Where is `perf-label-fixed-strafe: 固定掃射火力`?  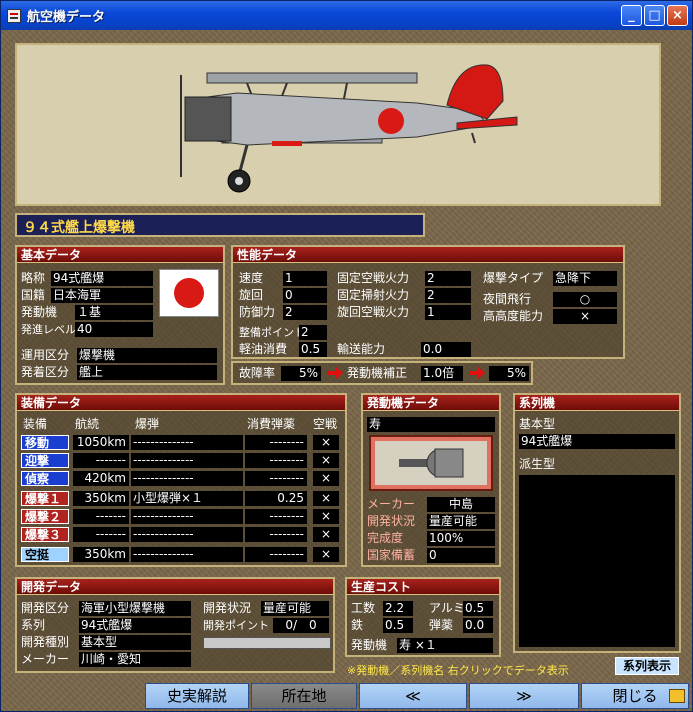 perf-label-fixed-strafe: 固定掃射火力 is located at coordinates (373, 295).